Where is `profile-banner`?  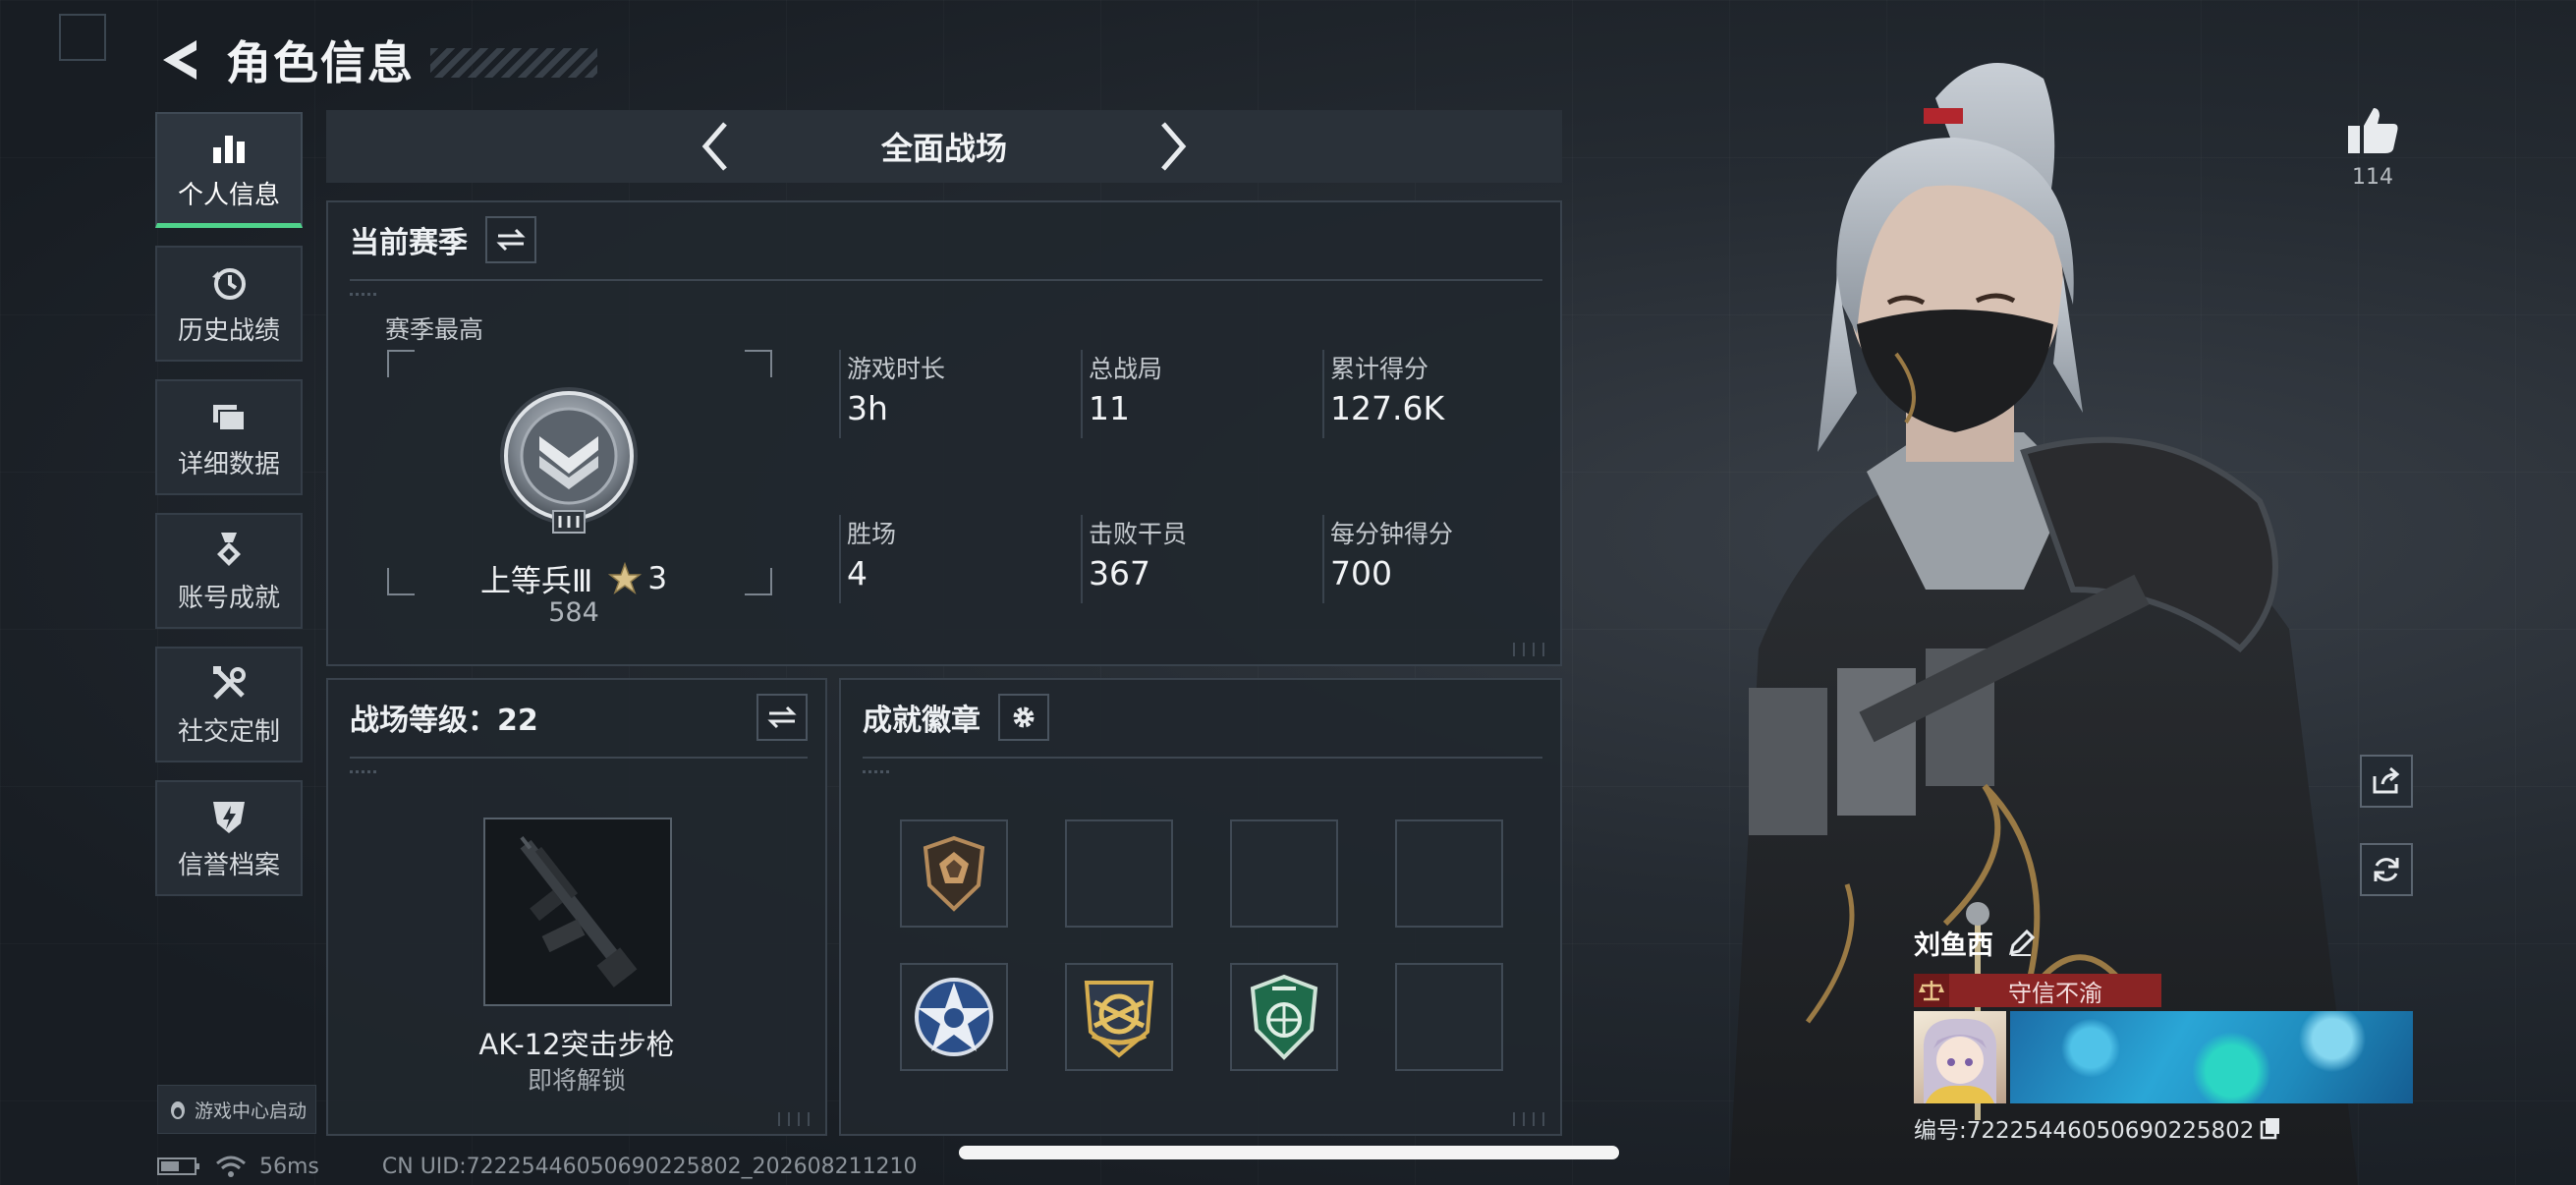
profile-banner is located at coordinates (2164, 1057).